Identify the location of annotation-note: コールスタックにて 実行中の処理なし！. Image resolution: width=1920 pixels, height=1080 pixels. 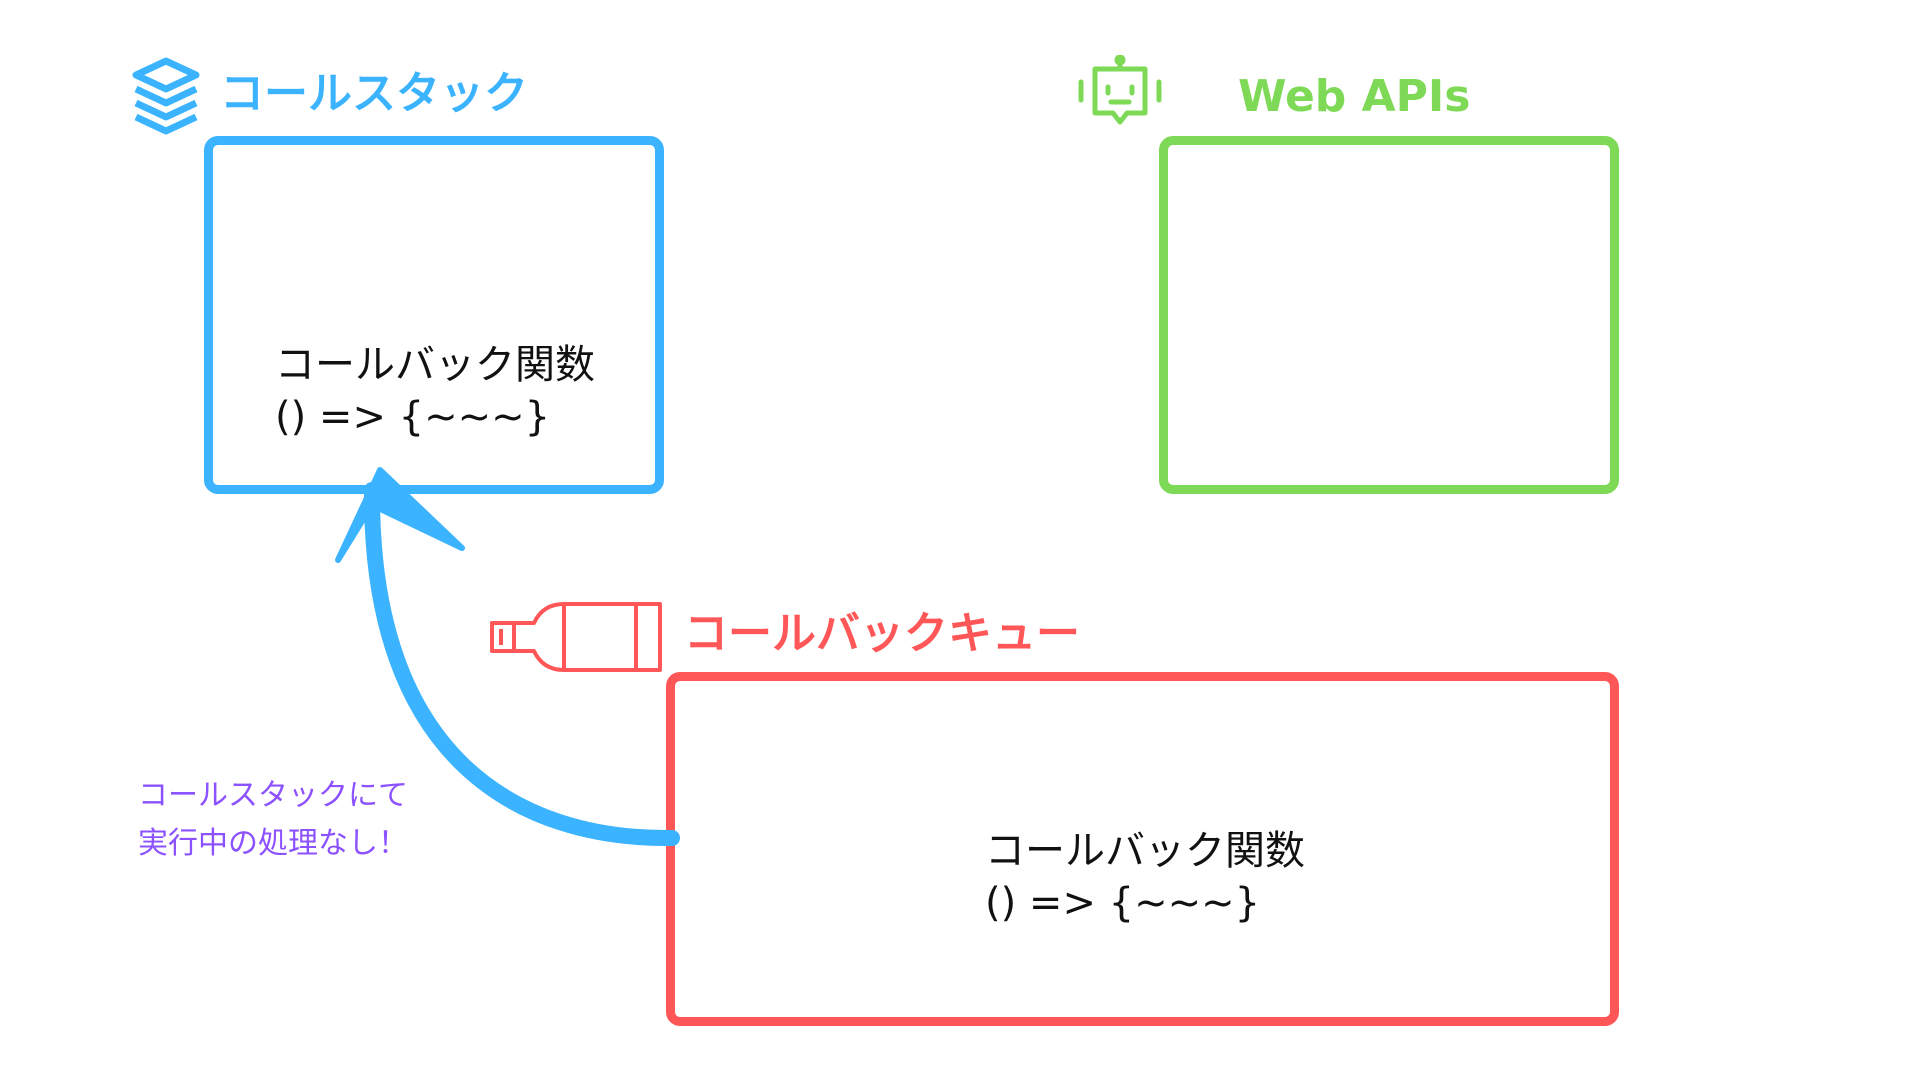
(273, 820).